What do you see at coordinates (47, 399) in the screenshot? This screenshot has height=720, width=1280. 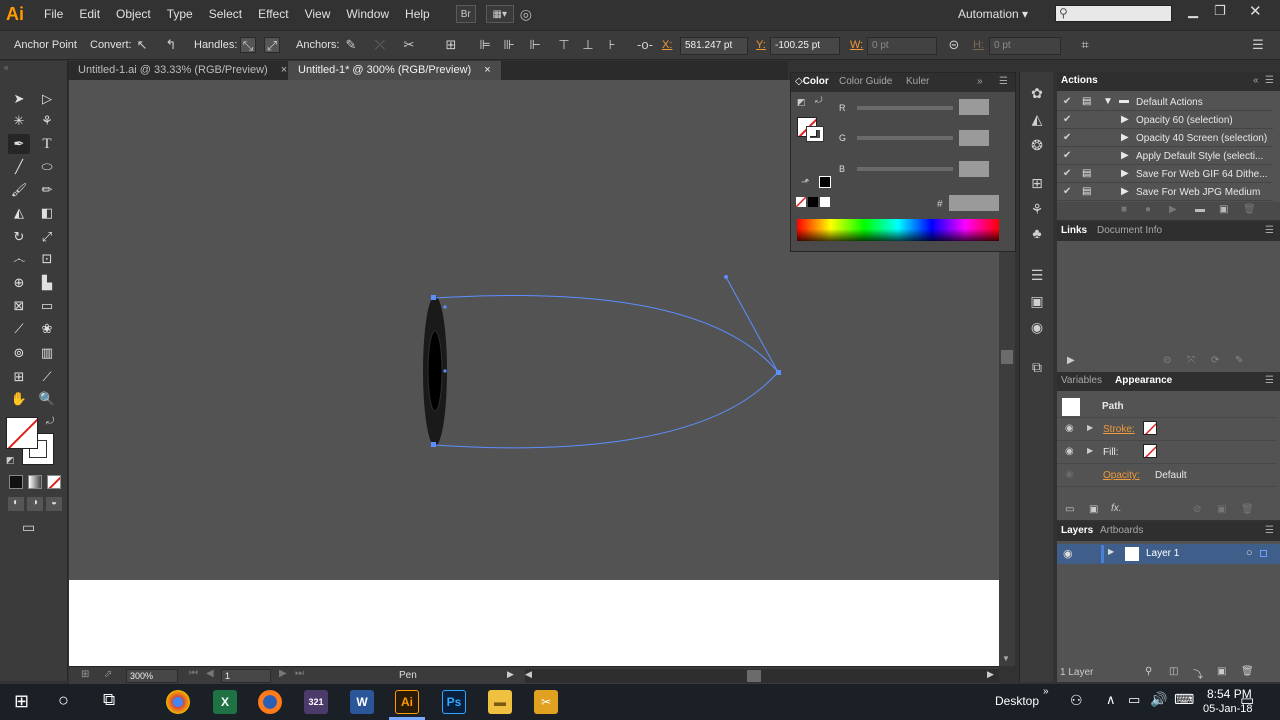 I see `zoom-tool-icon: 🔍` at bounding box center [47, 399].